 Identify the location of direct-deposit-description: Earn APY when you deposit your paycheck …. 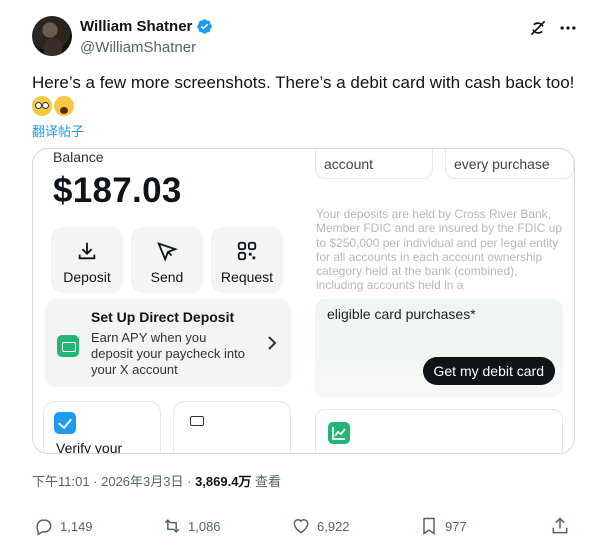
(168, 353).